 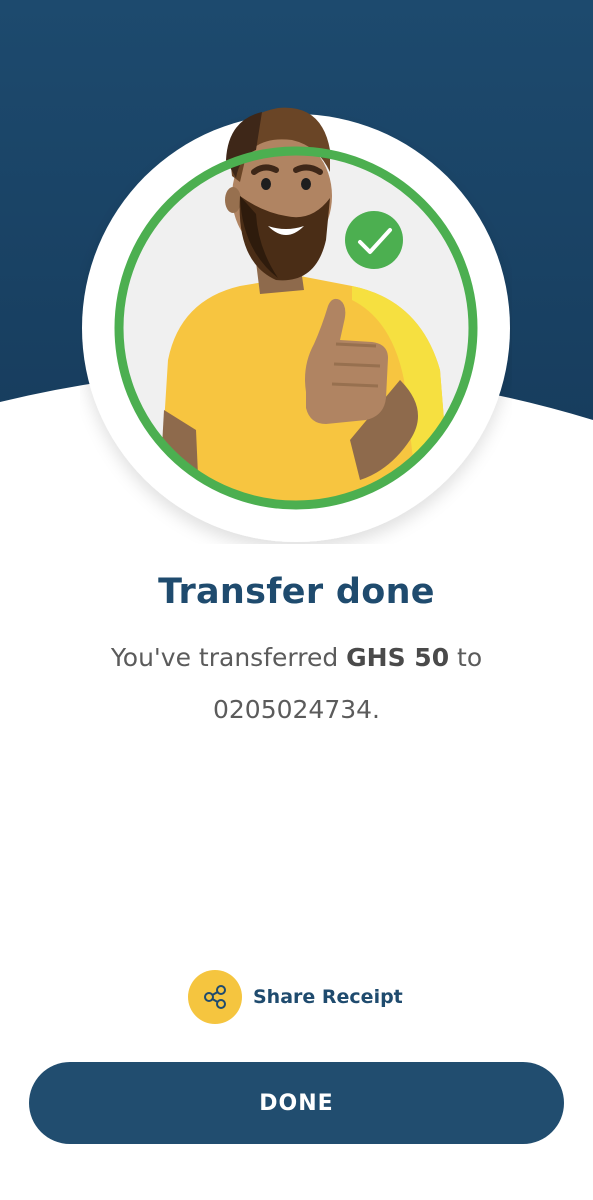 I want to click on recipient-number: 0205024734., so click(x=296, y=709).